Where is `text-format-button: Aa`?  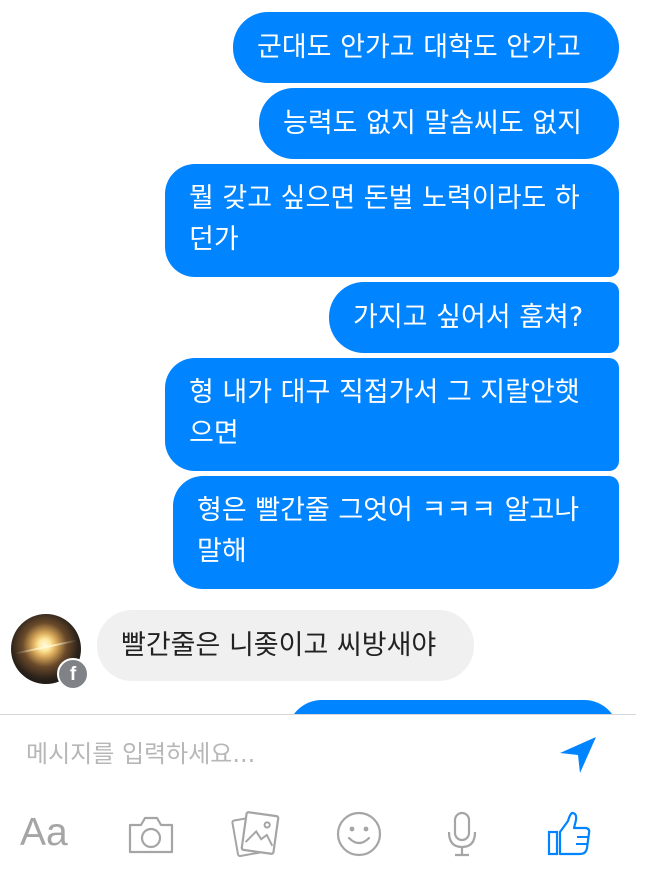
text-format-button: Aa is located at coordinates (44, 833).